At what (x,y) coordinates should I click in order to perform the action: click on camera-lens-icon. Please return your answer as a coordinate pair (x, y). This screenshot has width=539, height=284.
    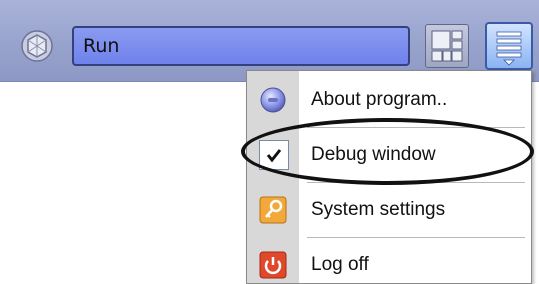
    Looking at the image, I should click on (37, 46).